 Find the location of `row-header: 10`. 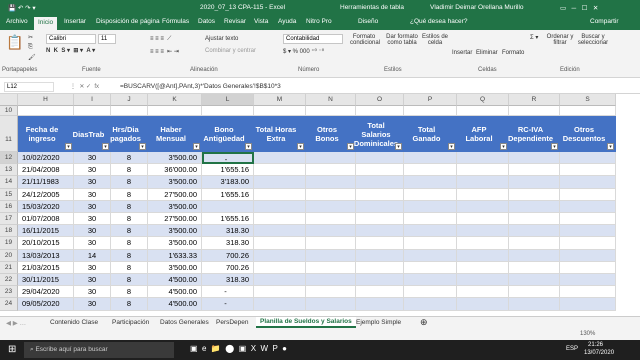

row-header: 10 is located at coordinates (9, 111).